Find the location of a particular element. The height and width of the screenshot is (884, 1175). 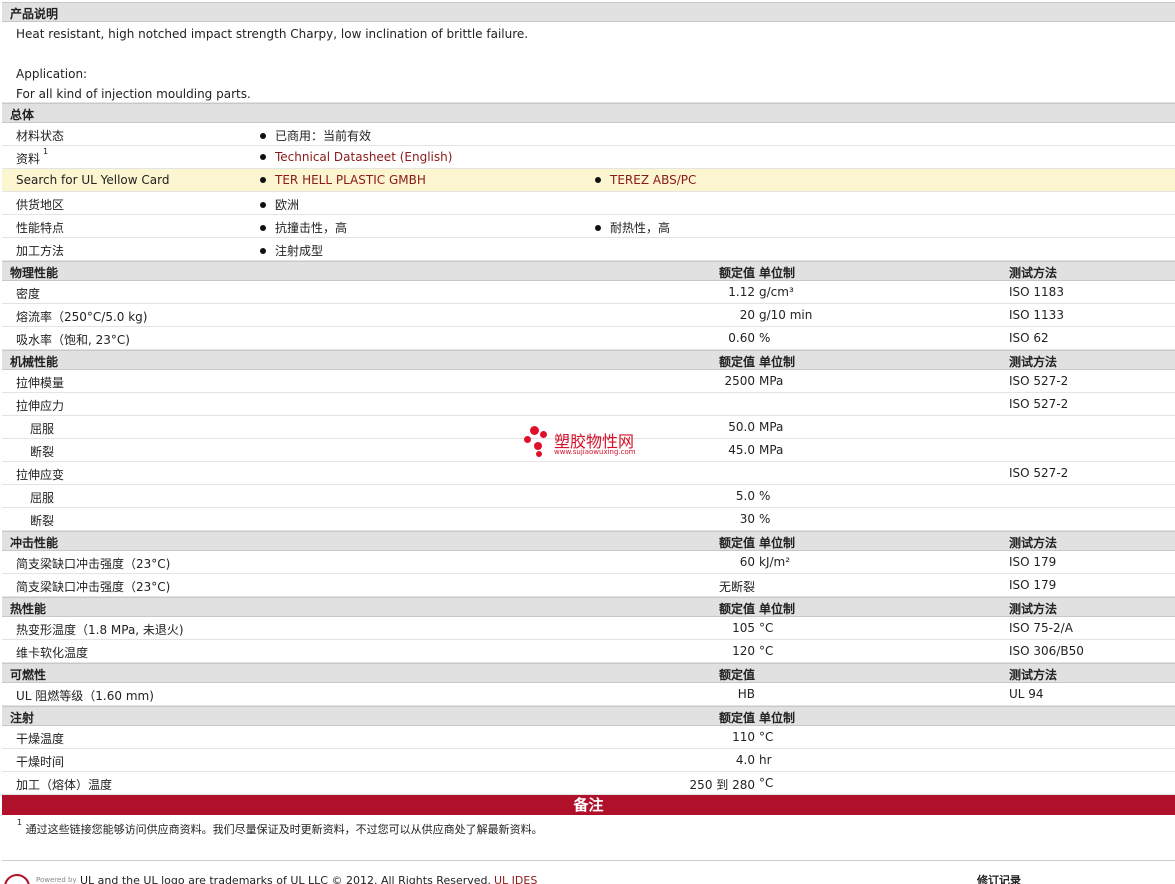

mechanical-row: 拉伸应变 ISO 527-2 is located at coordinates (588, 473).